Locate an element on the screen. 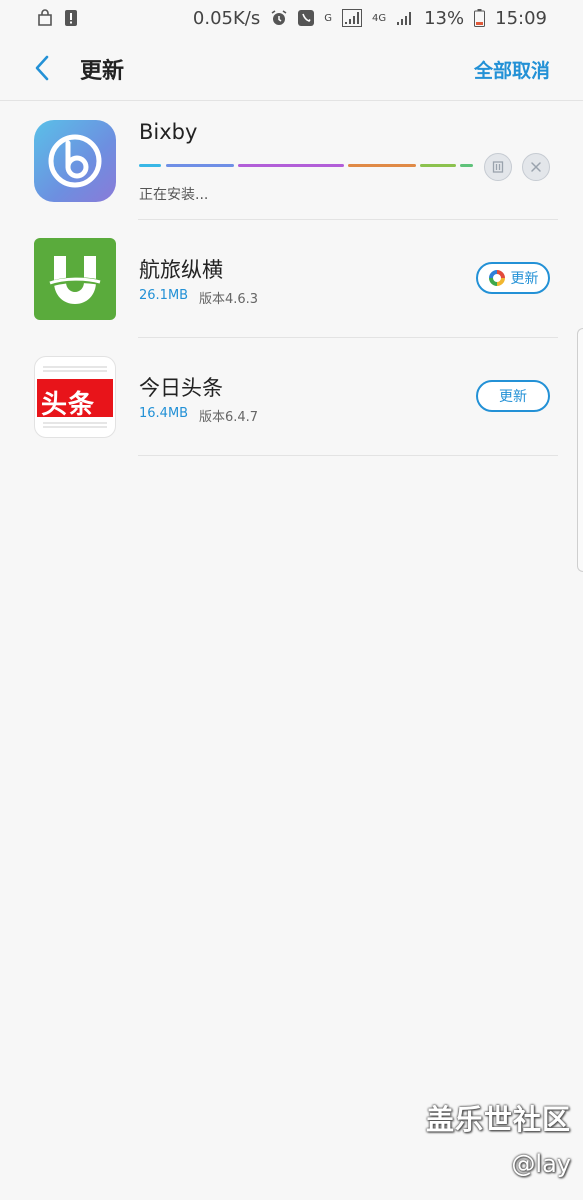  app-name: 今日头条 is located at coordinates (181, 388).